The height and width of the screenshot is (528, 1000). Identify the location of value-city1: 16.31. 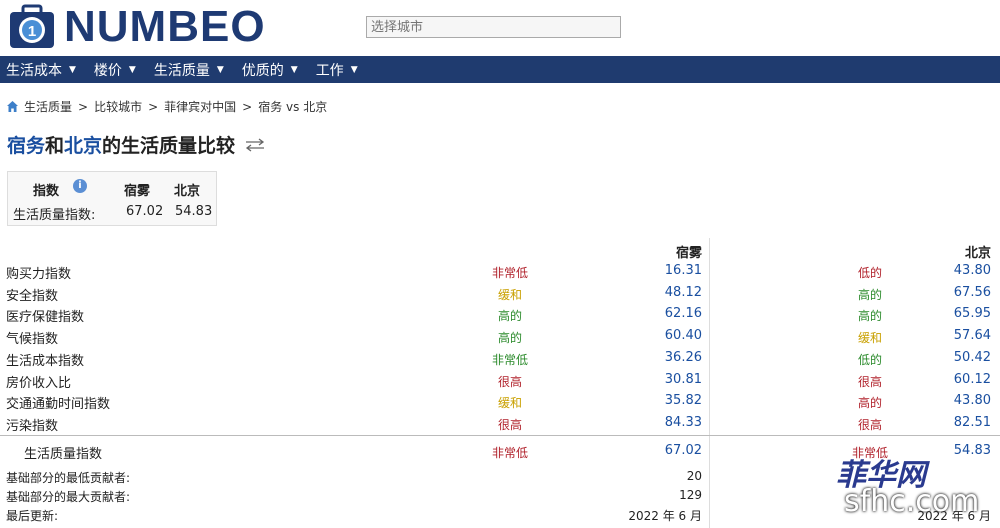
(683, 270).